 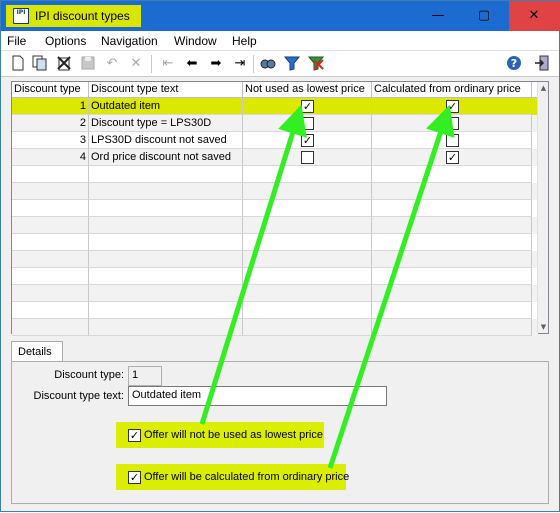 I want to click on previous-record-icon: ⬅, so click(x=192, y=64).